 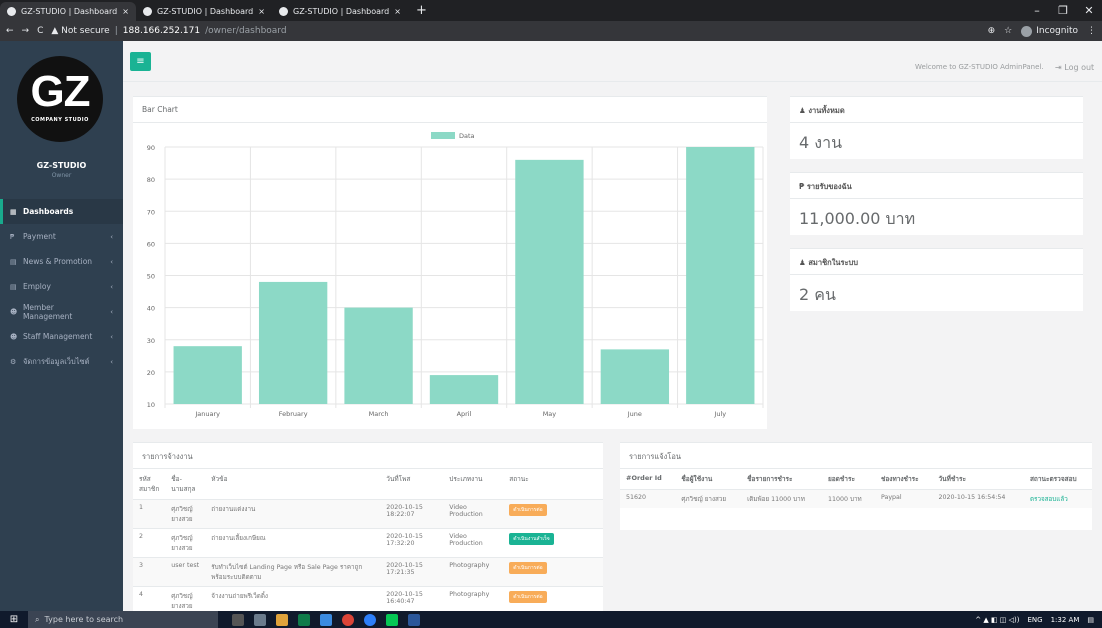 What do you see at coordinates (992, 31) in the screenshot?
I see `zoom-icon: ⊕` at bounding box center [992, 31].